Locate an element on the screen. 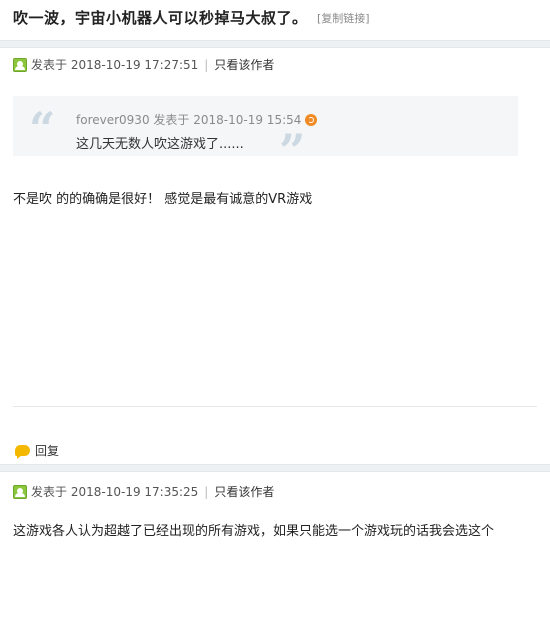 The height and width of the screenshot is (641, 550). thread-header: 吹一波，宇宙小机器人可以秒掉马大叔了。 [复制链接] is located at coordinates (275, 19).